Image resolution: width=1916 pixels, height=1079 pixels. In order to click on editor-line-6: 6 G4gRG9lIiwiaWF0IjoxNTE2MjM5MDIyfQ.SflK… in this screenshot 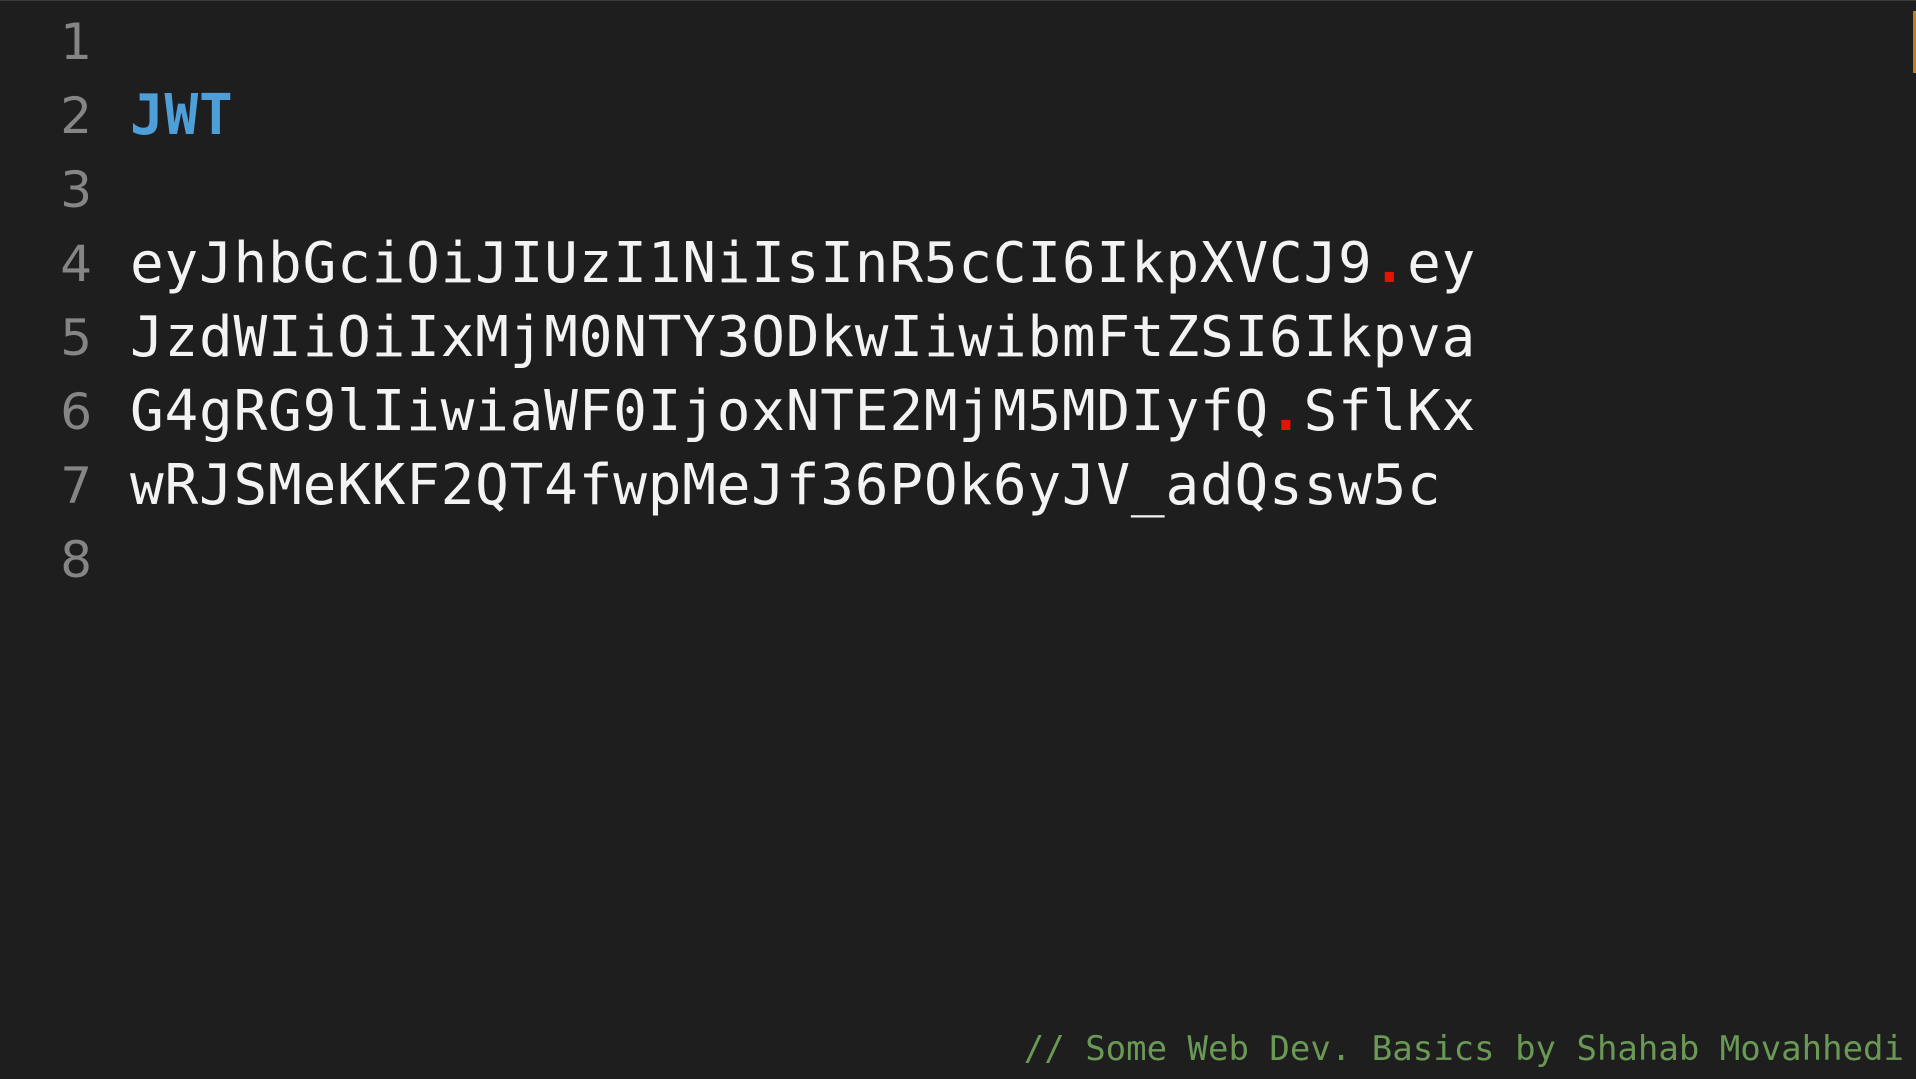, I will do `click(737, 412)`.